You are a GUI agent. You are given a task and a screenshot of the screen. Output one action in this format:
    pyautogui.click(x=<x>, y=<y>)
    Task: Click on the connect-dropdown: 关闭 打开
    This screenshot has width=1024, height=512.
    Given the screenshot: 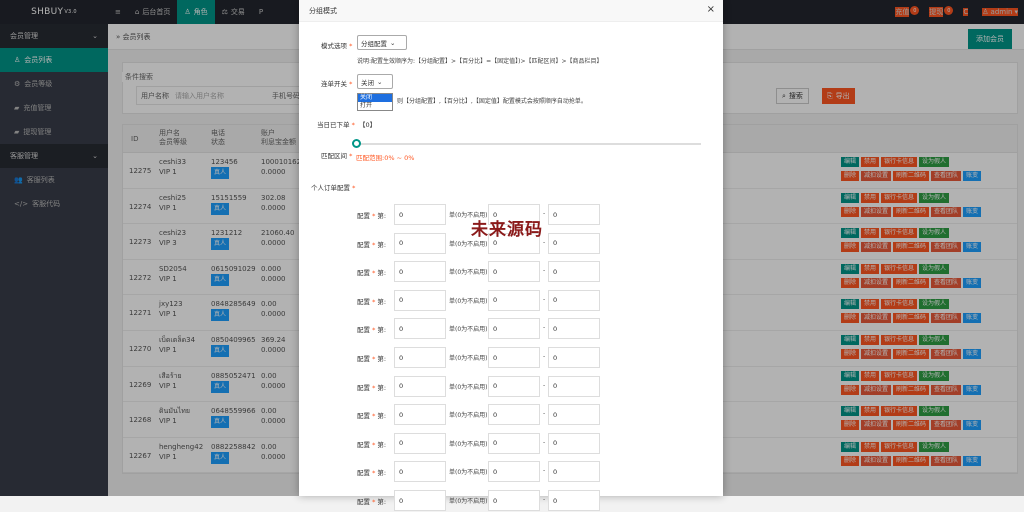 What is the action you would take?
    pyautogui.click(x=375, y=102)
    